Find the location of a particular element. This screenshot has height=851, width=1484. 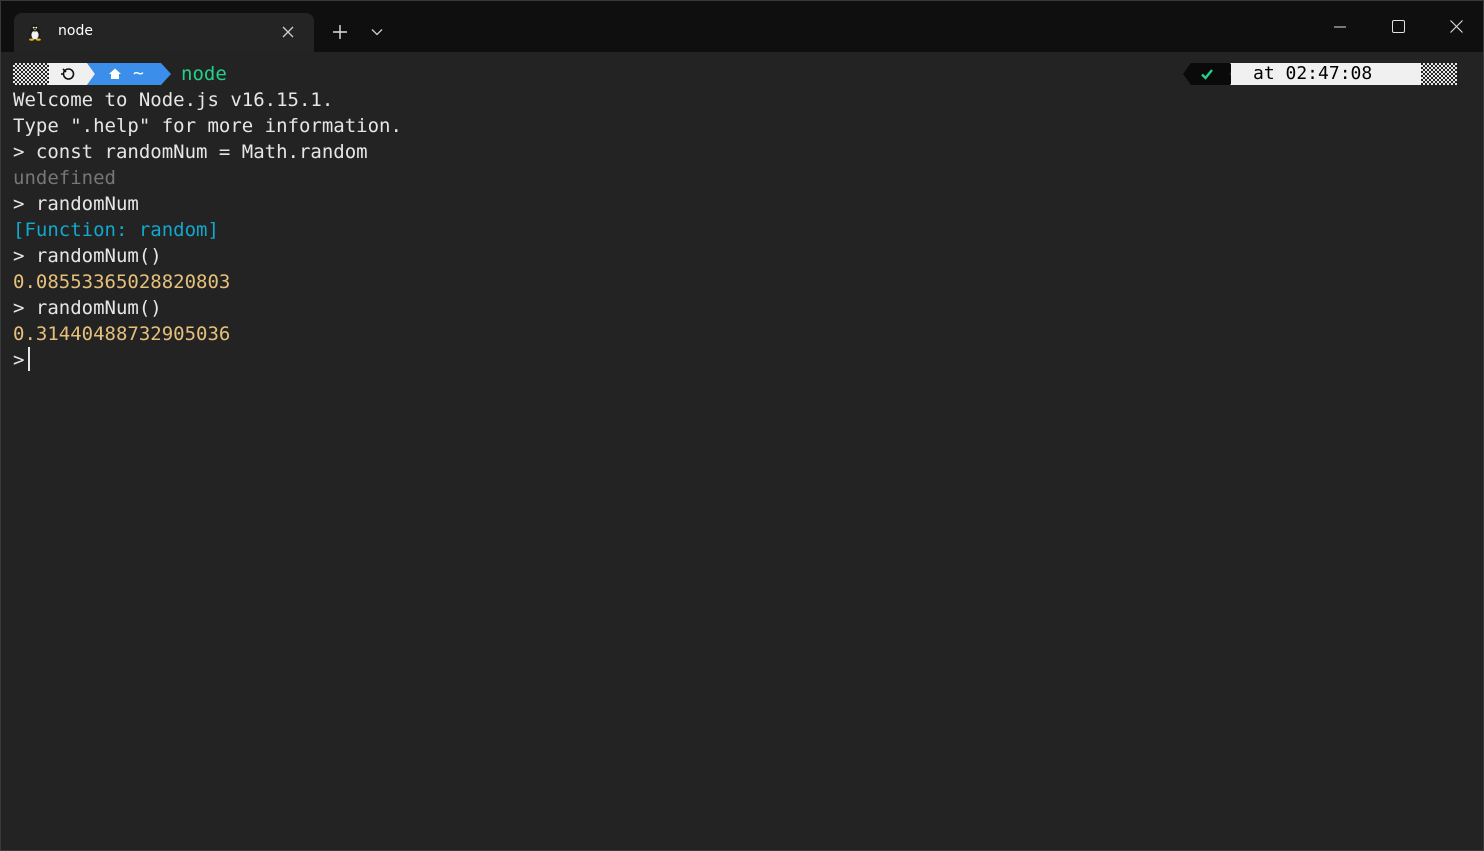

time-text: at 02:47:08 is located at coordinates (1313, 73).